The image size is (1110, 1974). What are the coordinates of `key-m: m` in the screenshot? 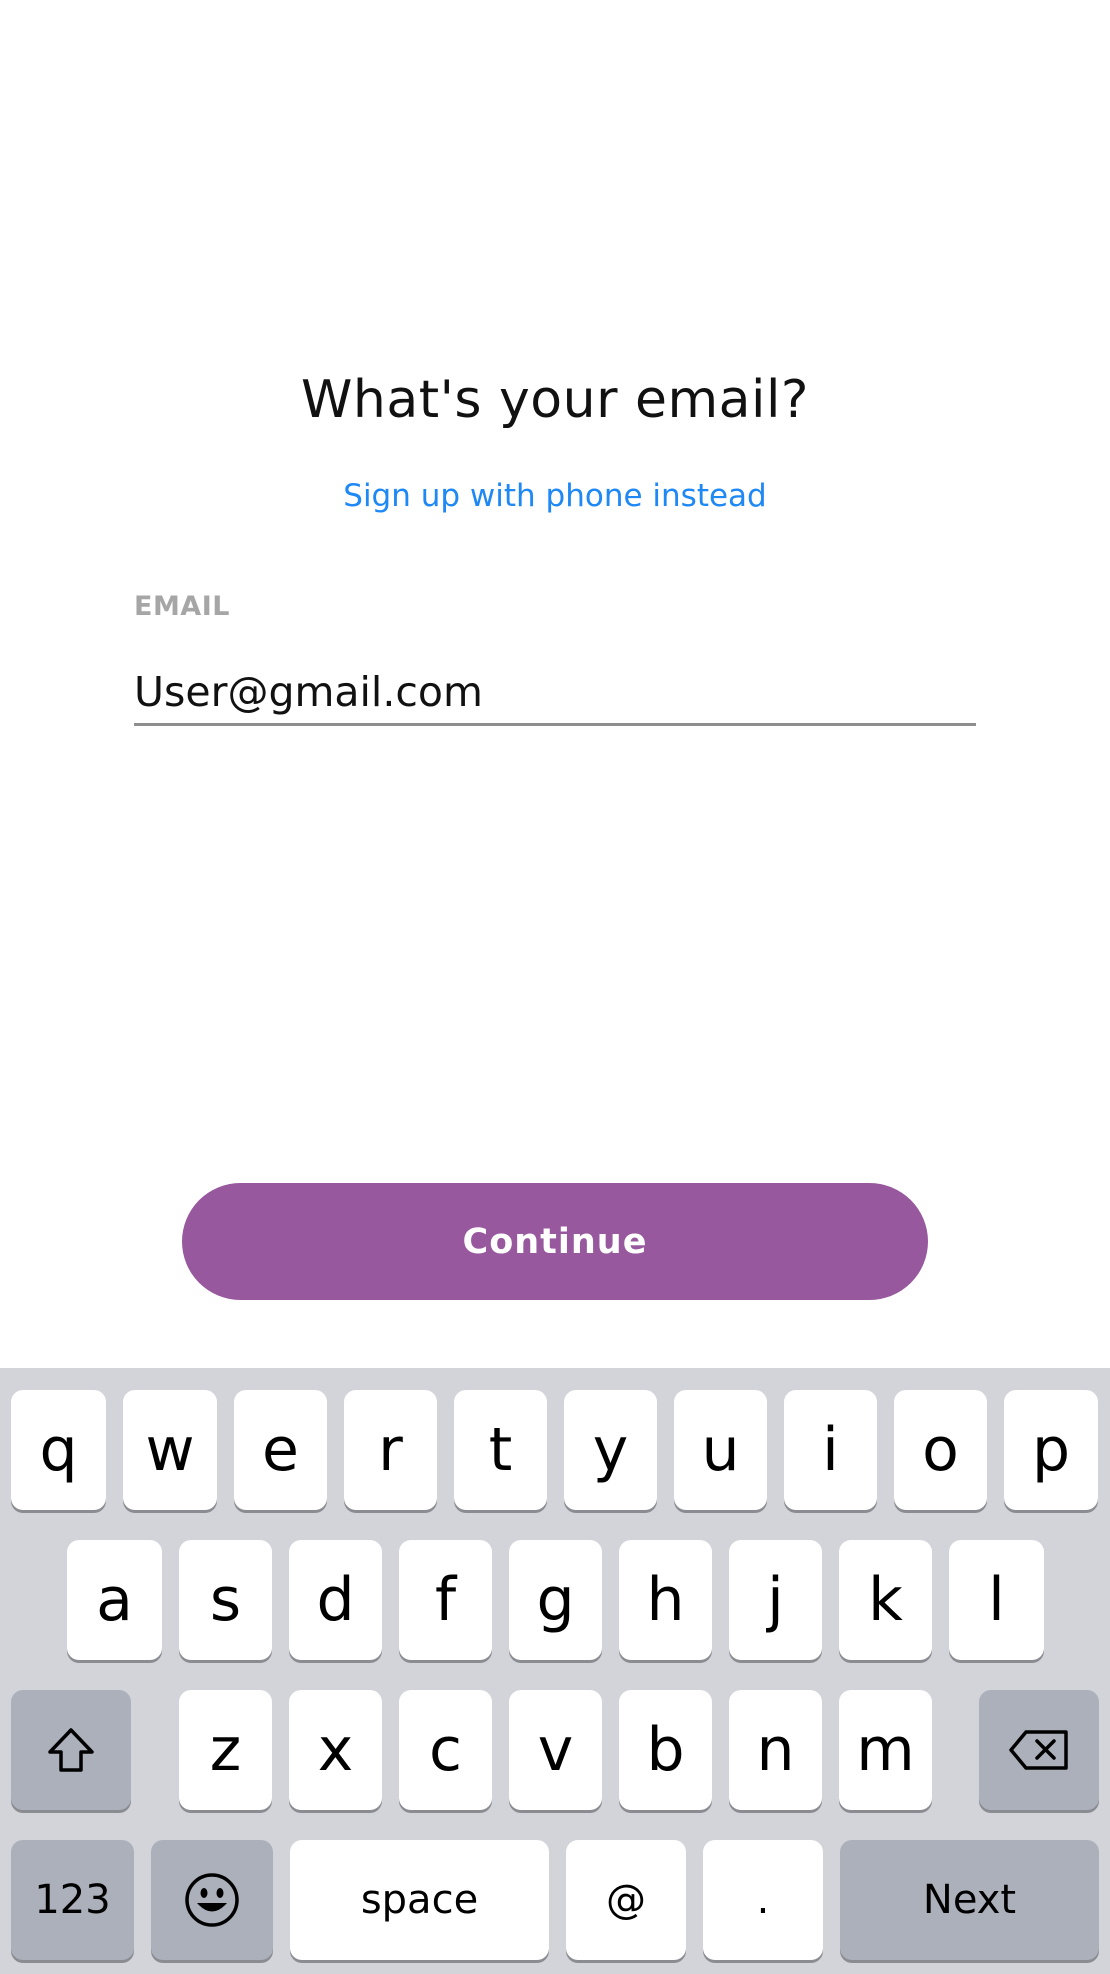 It's located at (885, 1750).